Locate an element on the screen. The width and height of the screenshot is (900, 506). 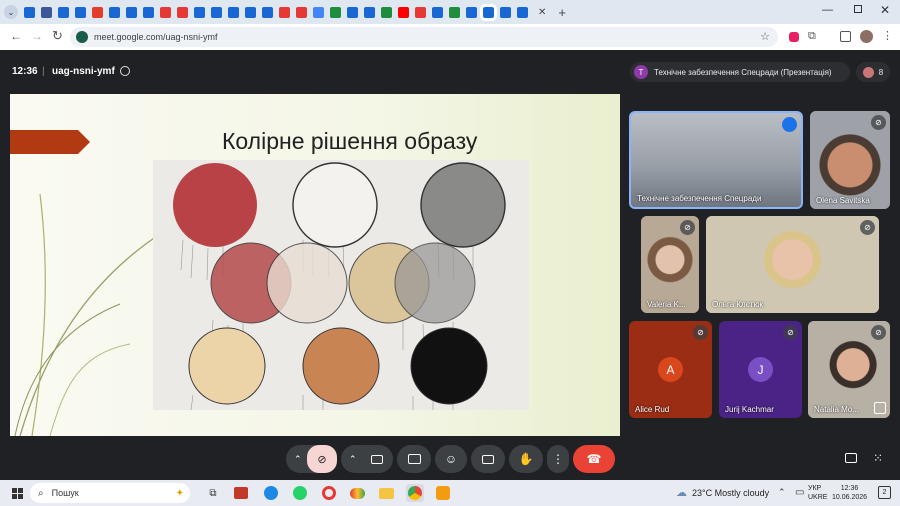
captions-button is located at coordinates (488, 459).